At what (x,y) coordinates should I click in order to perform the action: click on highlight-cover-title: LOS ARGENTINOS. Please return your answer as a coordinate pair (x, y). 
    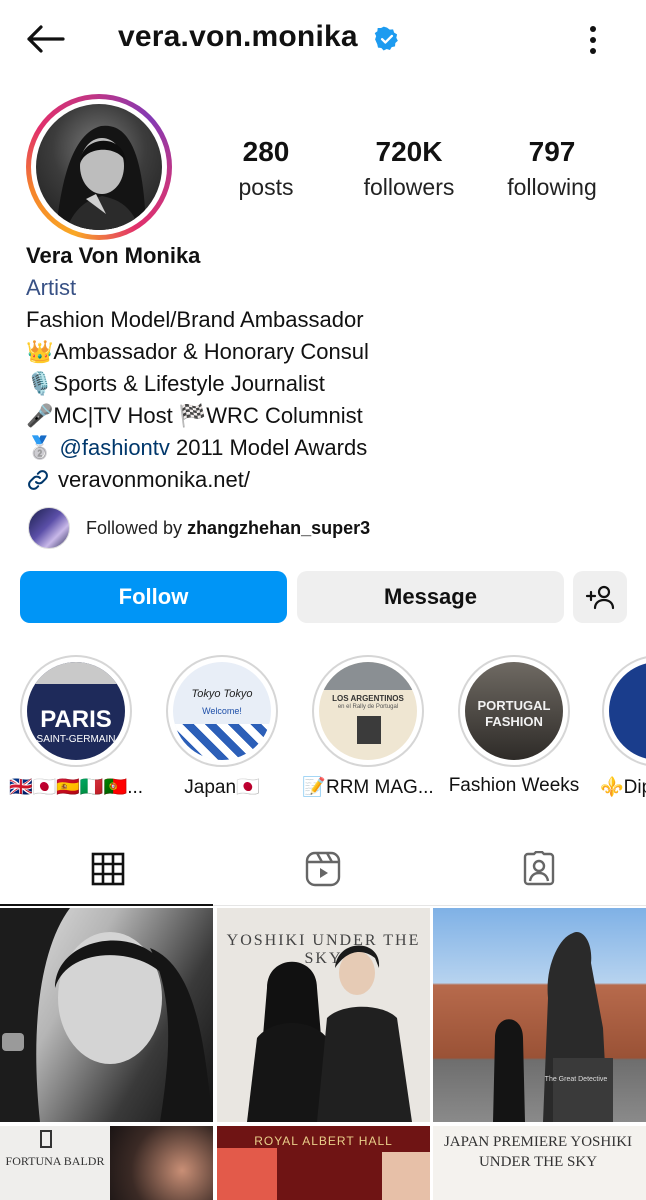
    Looking at the image, I should click on (368, 698).